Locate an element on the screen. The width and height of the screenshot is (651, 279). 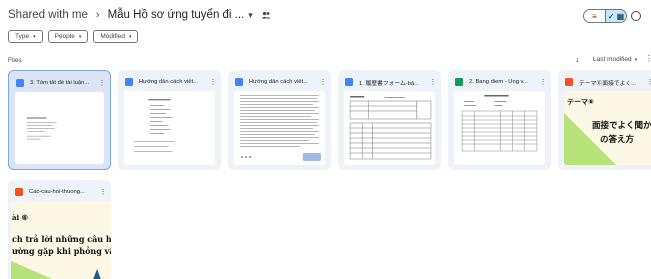
sort-direction-icon: ↓ is located at coordinates (577, 59).